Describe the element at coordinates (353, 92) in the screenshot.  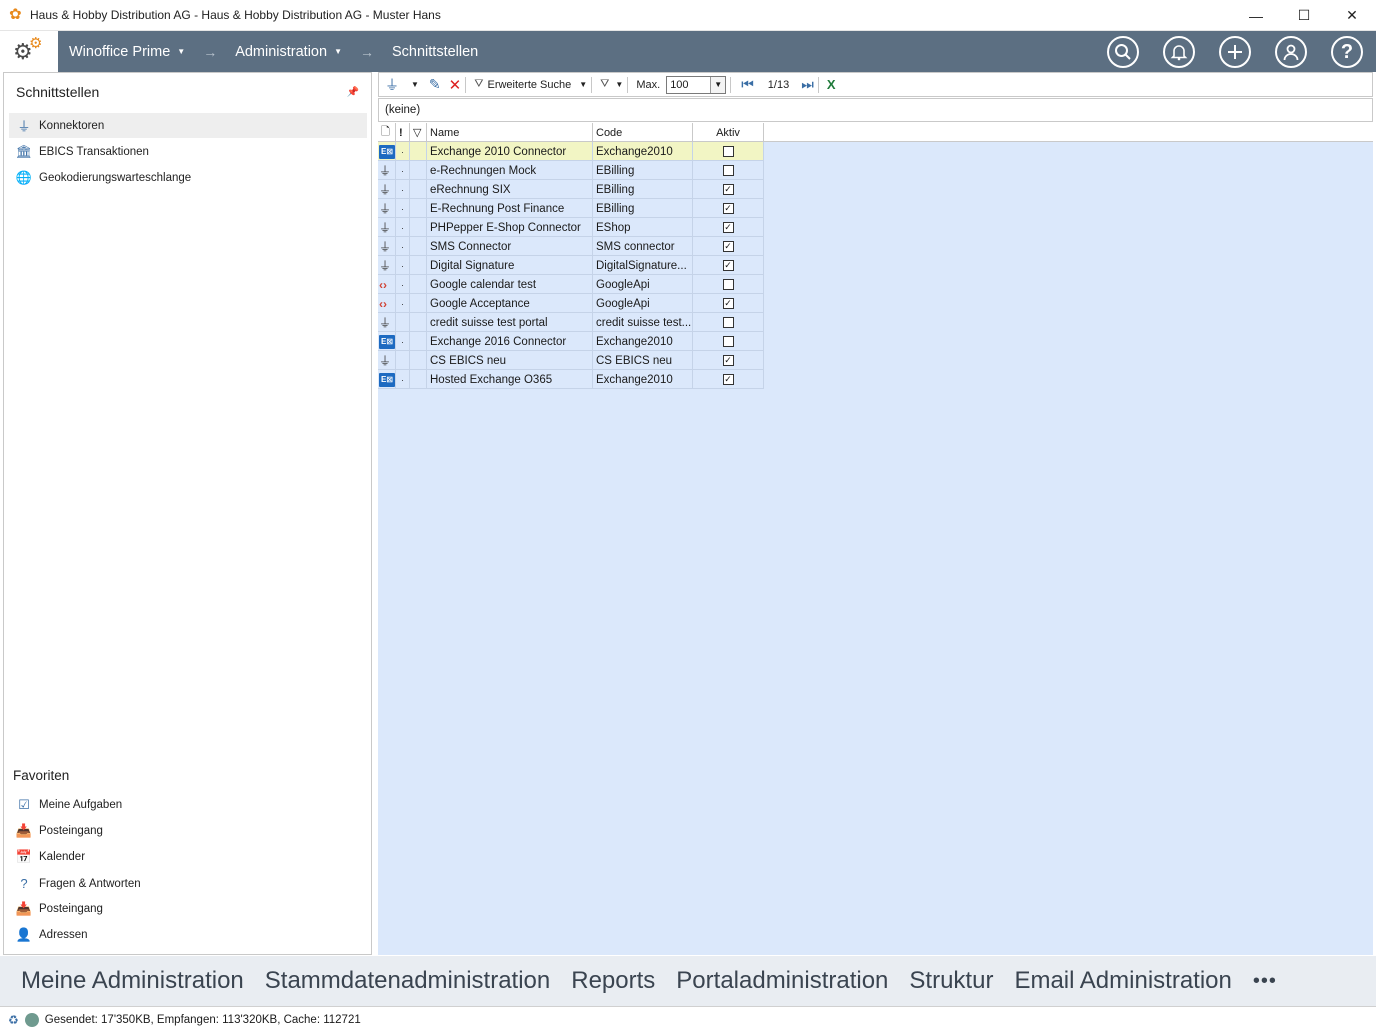
I see `pin-icon: 📌` at that location.